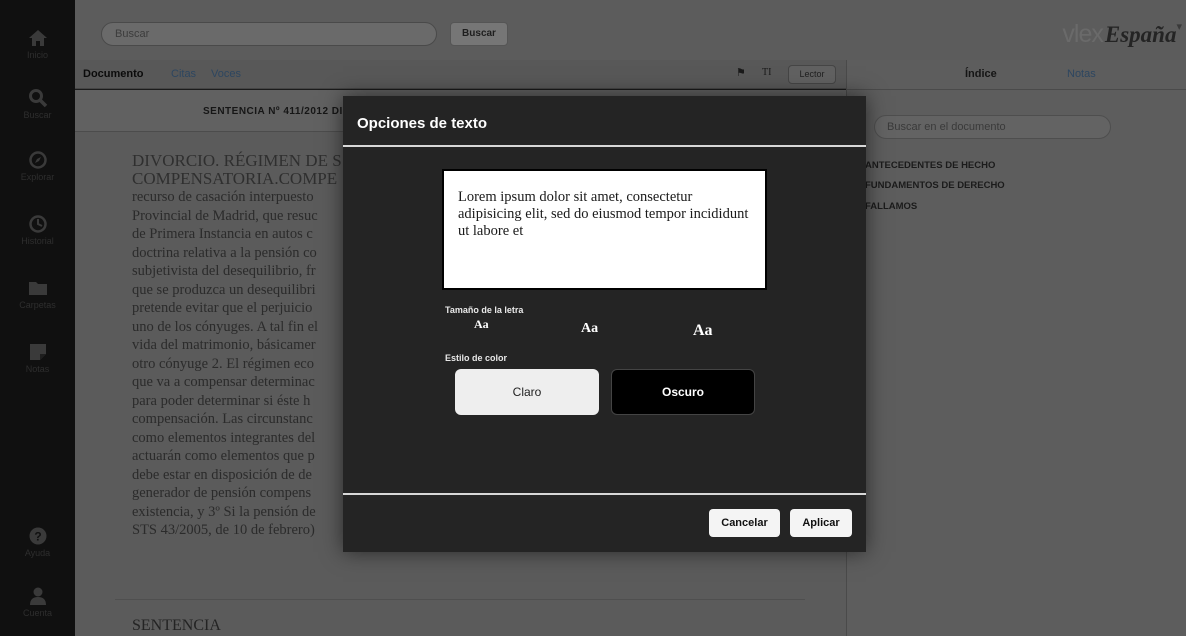 The width and height of the screenshot is (1186, 636). What do you see at coordinates (981, 74) in the screenshot?
I see `tab-indice: Índice` at bounding box center [981, 74].